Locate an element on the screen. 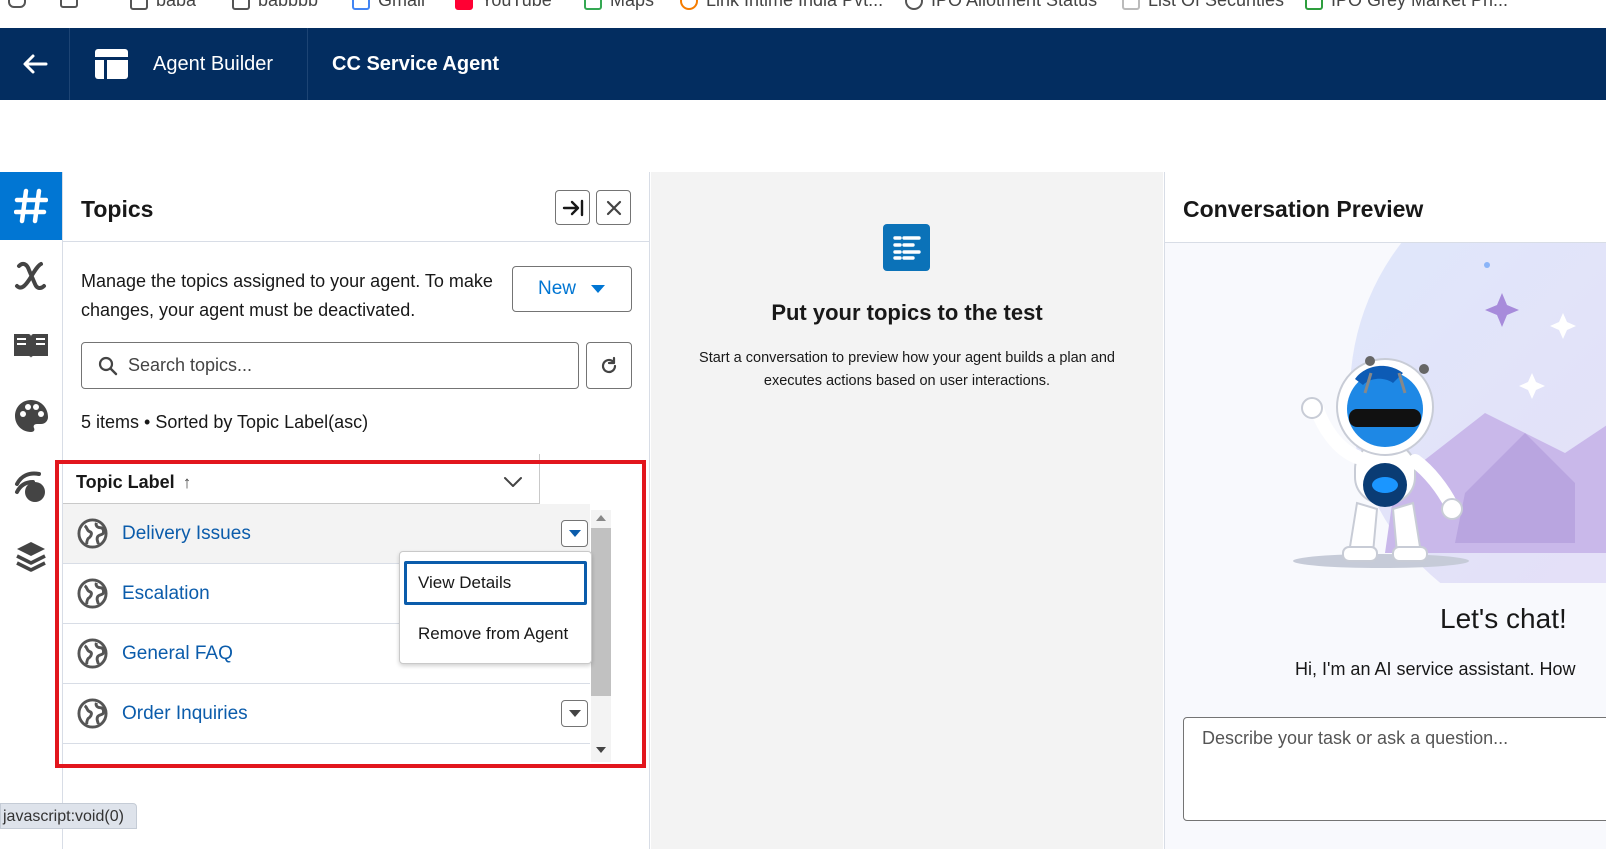 This screenshot has width=1606, height=849. close-icon is located at coordinates (613, 207).